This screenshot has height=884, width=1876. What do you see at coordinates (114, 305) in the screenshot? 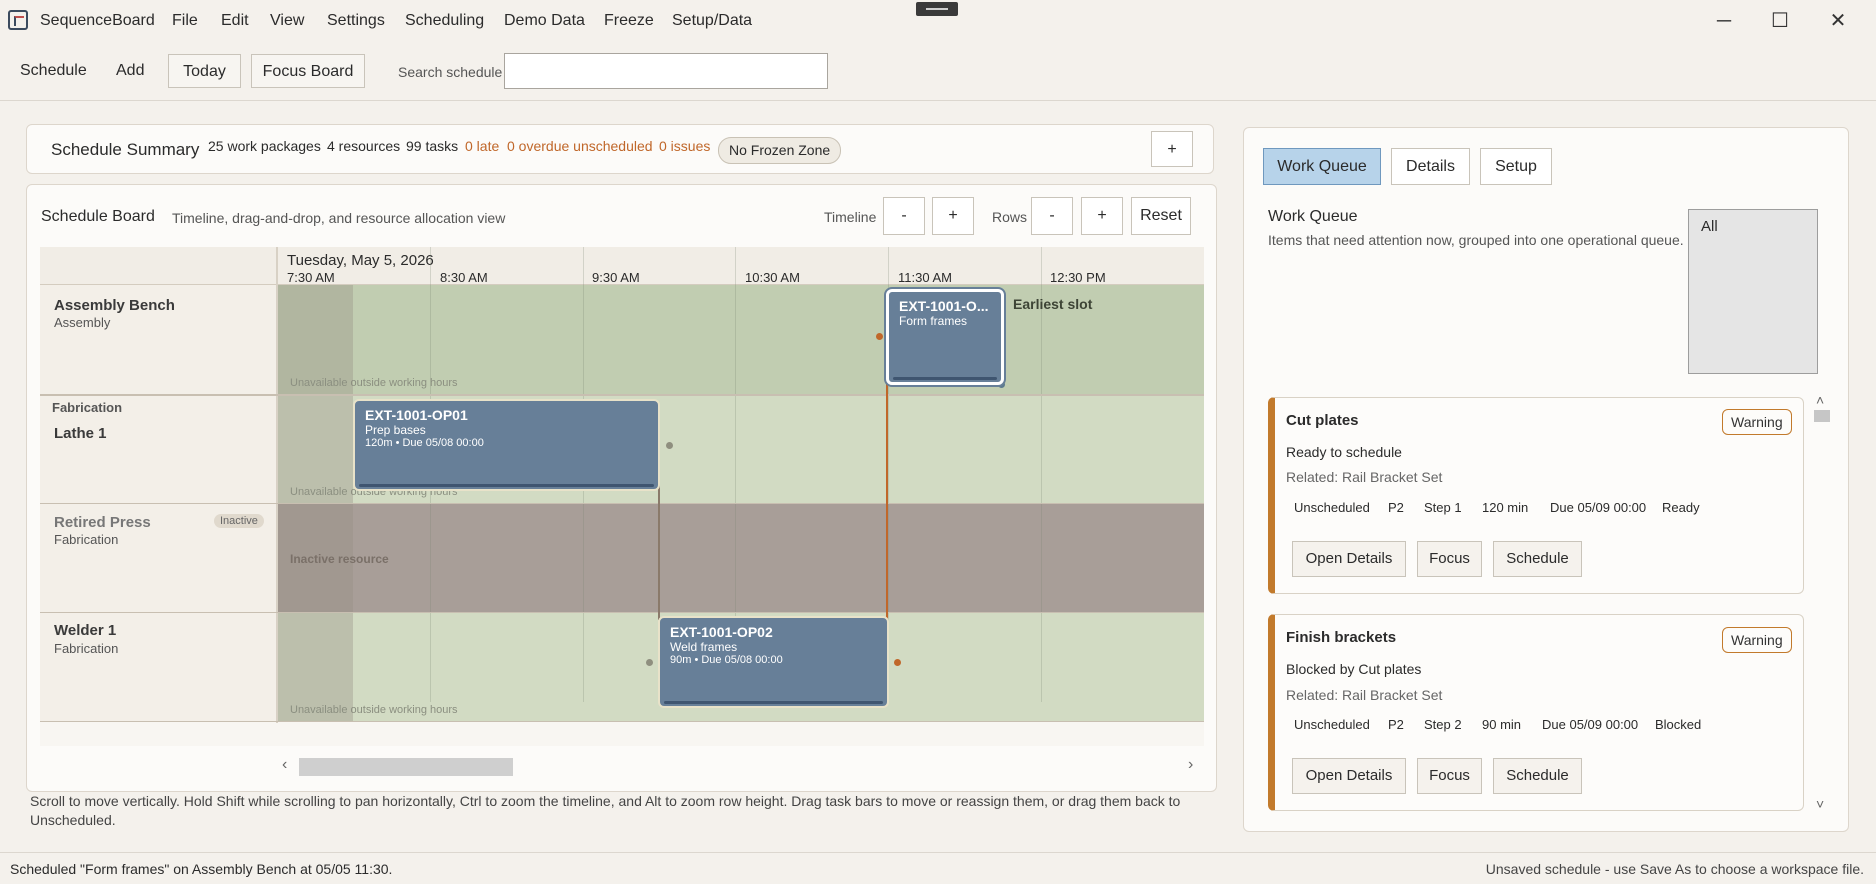
I see `resource-name: Assembly Bench` at bounding box center [114, 305].